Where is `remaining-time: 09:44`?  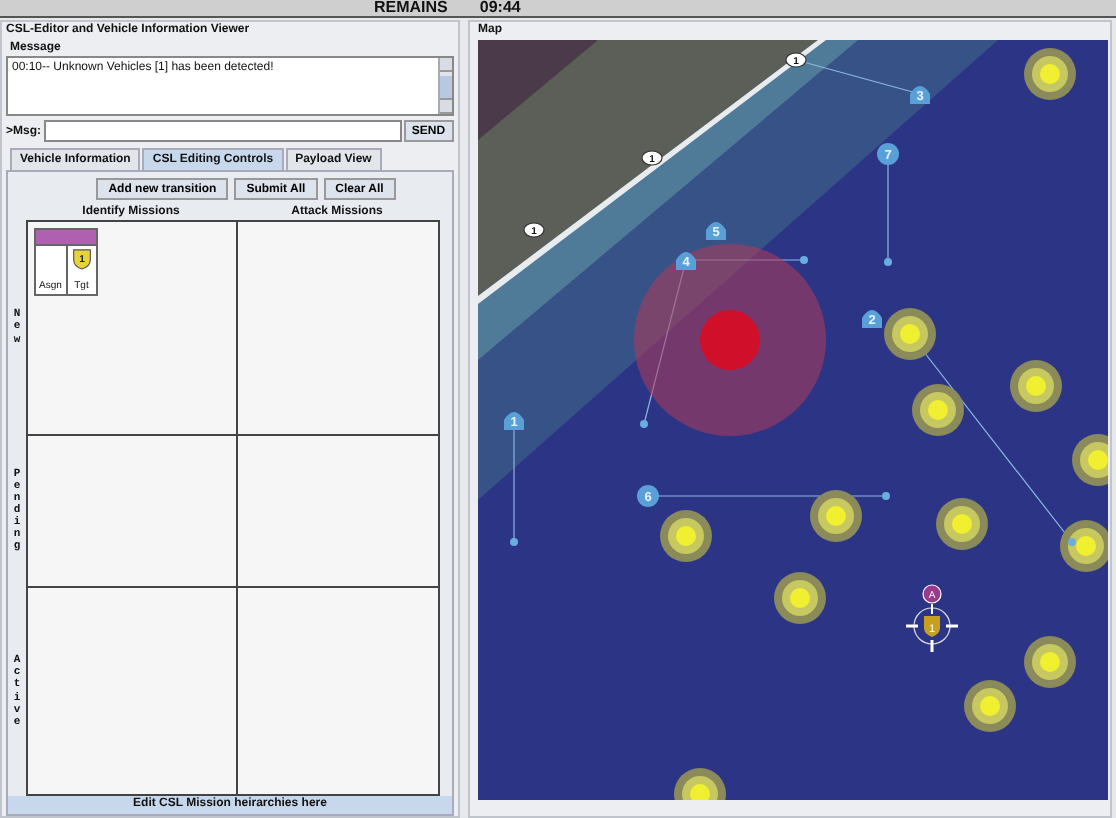
remaining-time: 09:44 is located at coordinates (500, 8).